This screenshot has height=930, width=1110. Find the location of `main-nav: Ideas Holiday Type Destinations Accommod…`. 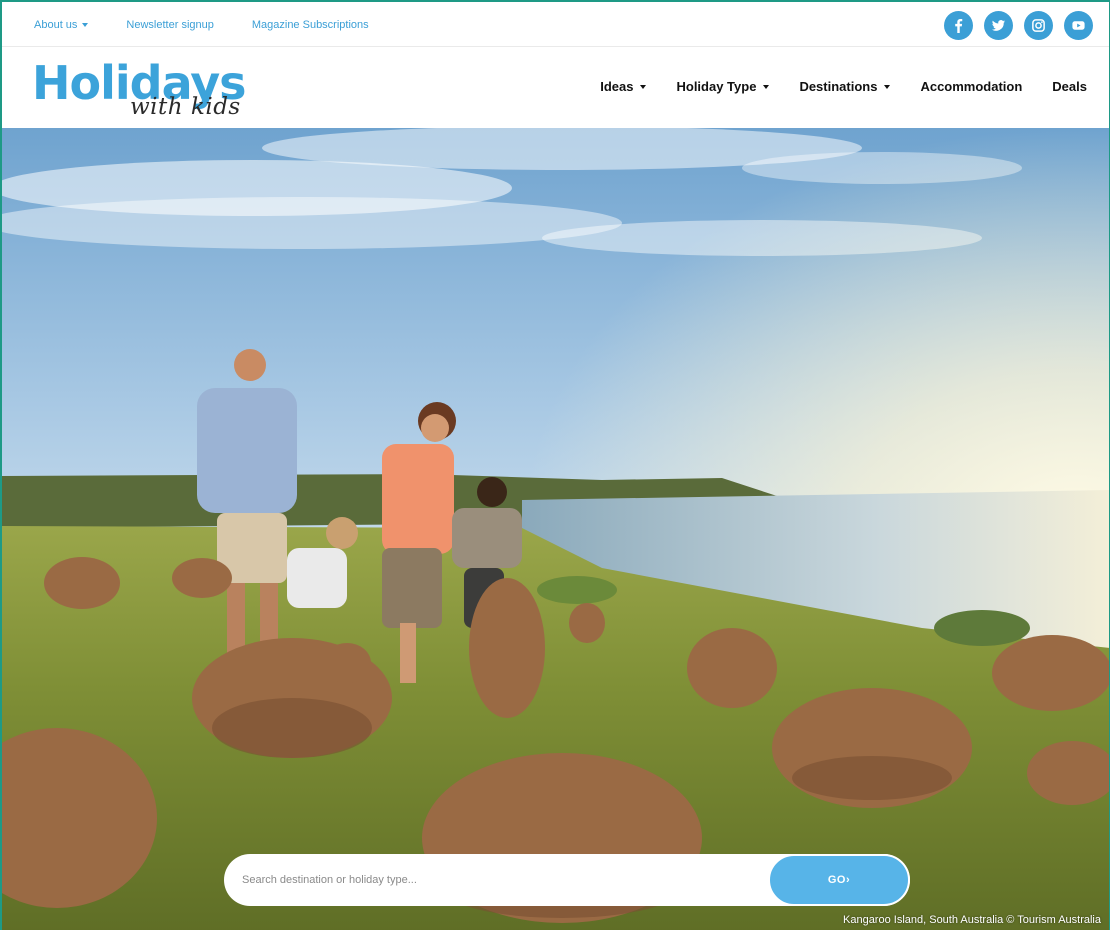

main-nav: Ideas Holiday Type Destinations Accommod… is located at coordinates (843, 86).